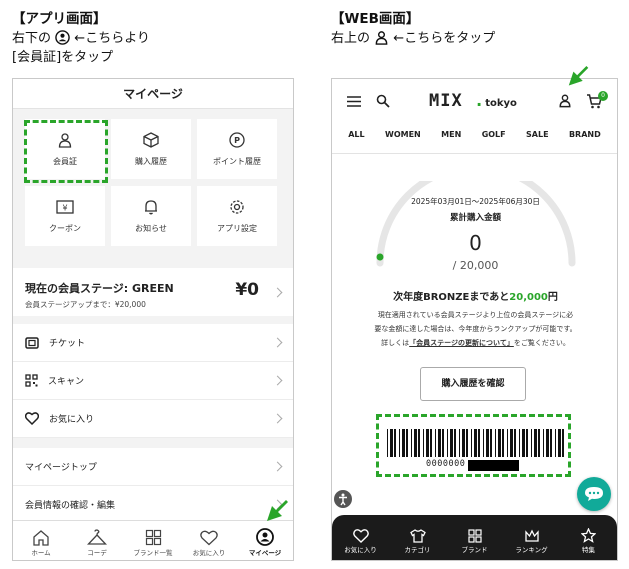  Describe the element at coordinates (451, 134) in the screenshot. I see `category-men: MEN` at that location.